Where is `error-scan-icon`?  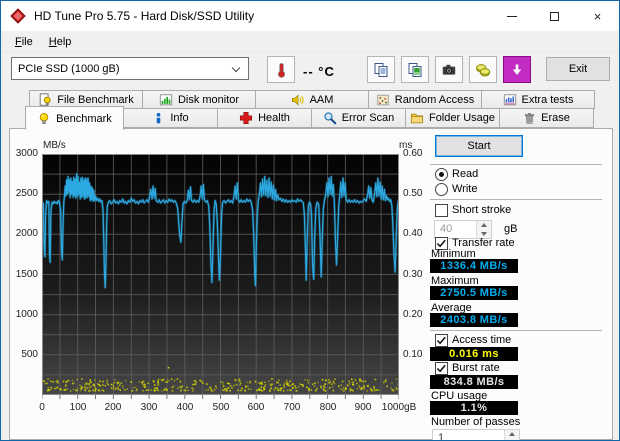 error-scan-icon is located at coordinates (330, 118).